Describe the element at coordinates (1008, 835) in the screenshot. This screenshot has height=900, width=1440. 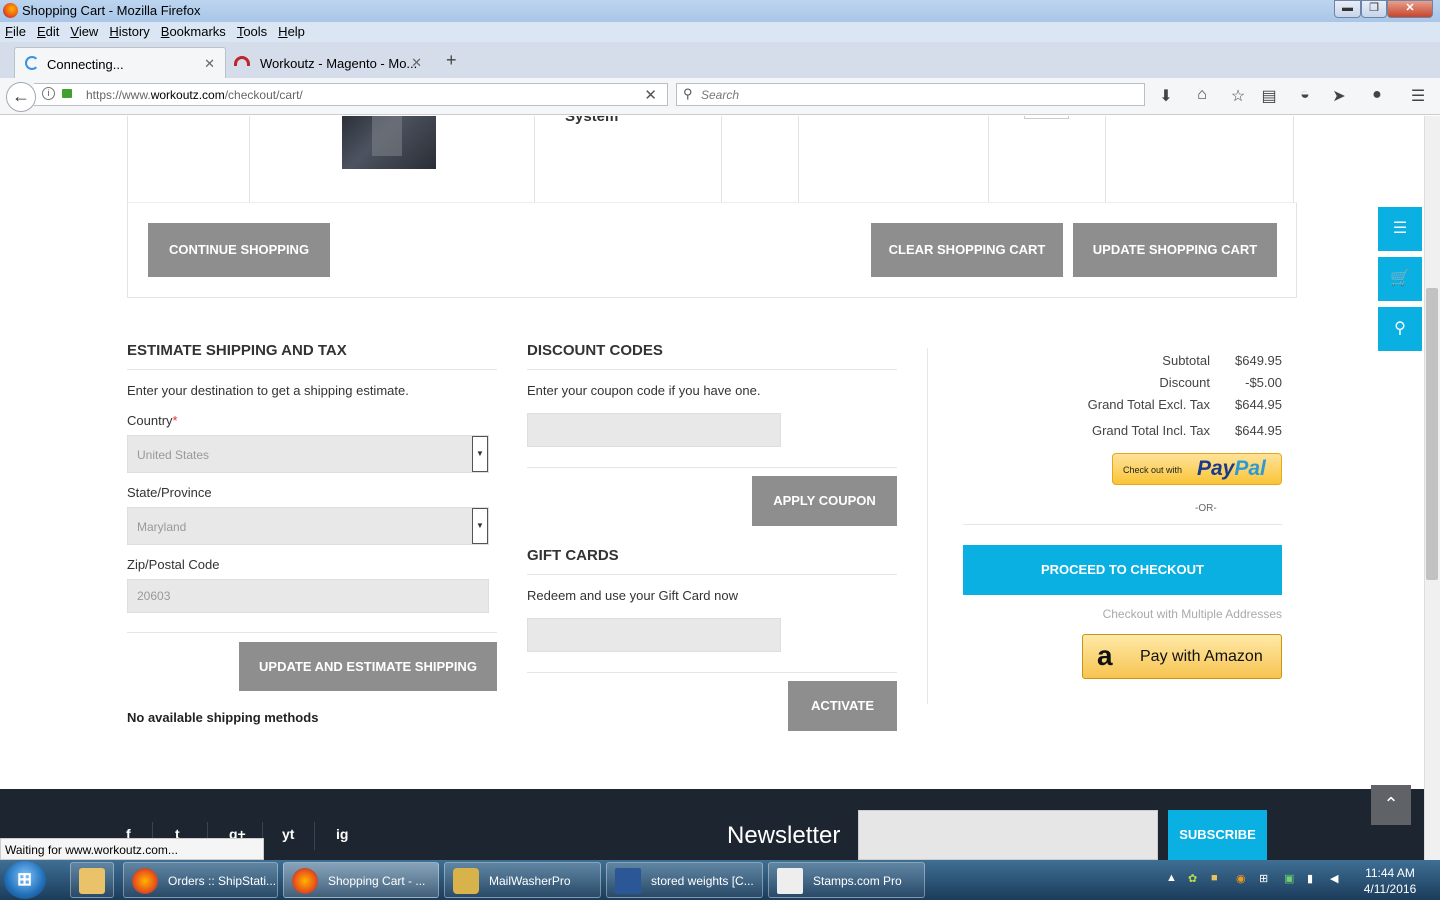
I see `newsletter-email-input` at that location.